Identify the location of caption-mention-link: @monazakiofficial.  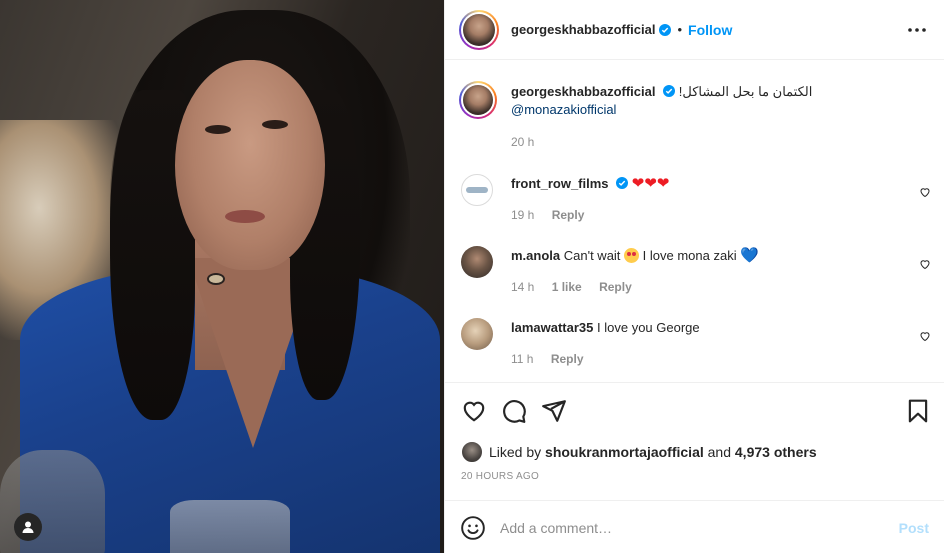
(563, 109).